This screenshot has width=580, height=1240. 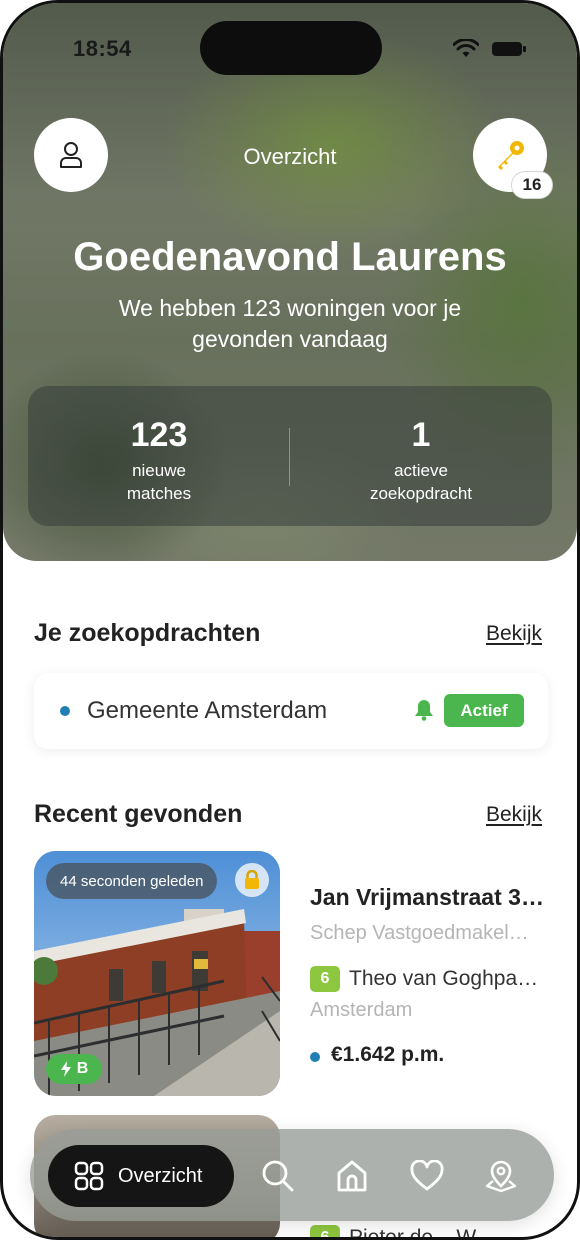 I want to click on nav-map, so click(x=501, y=1176).